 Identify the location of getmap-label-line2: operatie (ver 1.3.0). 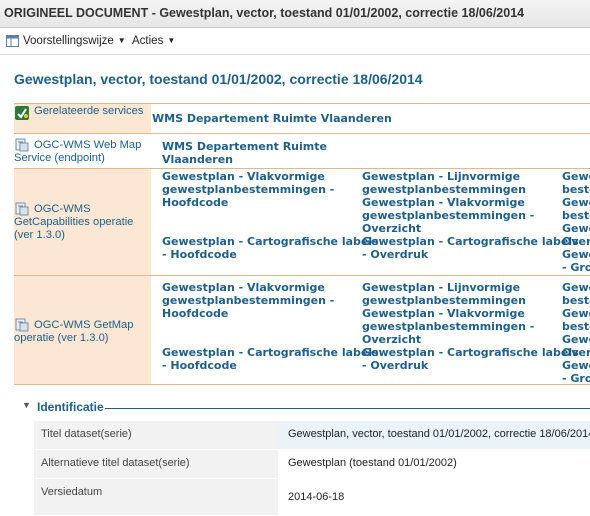
(61, 338).